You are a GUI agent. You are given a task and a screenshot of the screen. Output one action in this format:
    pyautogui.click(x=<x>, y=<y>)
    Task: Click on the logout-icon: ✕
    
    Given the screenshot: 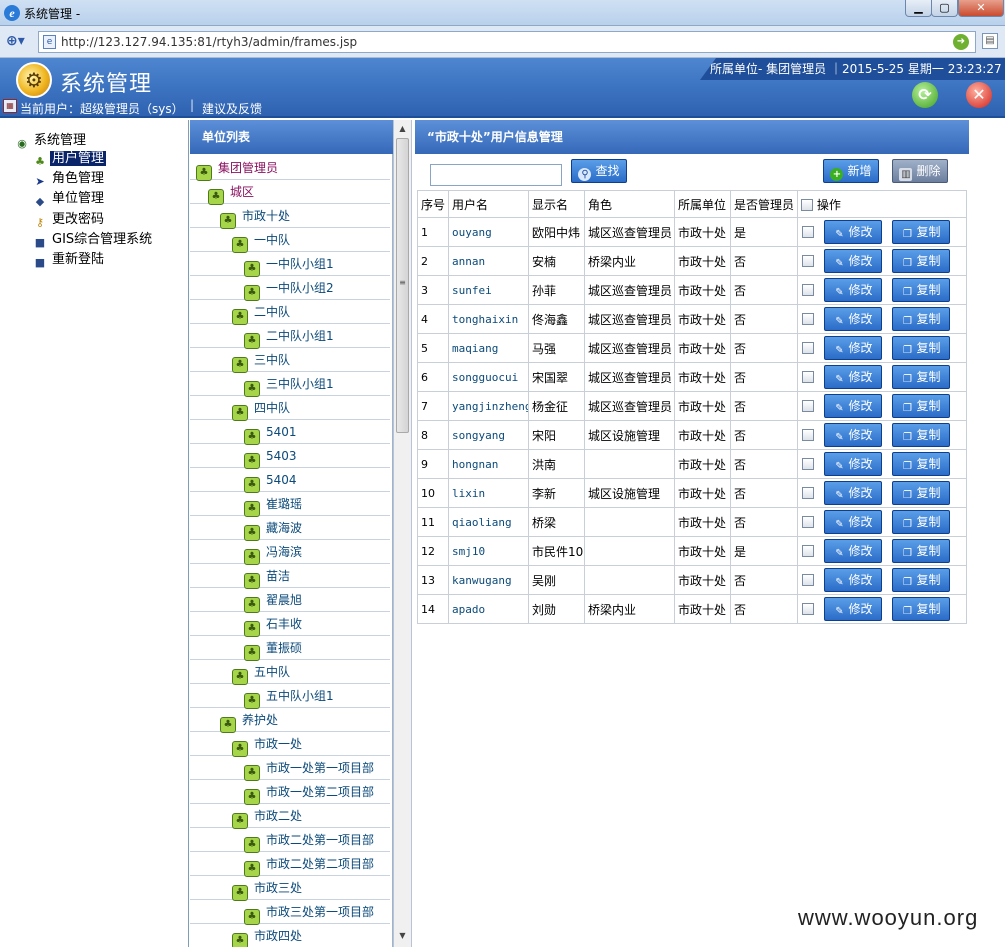 What is the action you would take?
    pyautogui.click(x=979, y=95)
    